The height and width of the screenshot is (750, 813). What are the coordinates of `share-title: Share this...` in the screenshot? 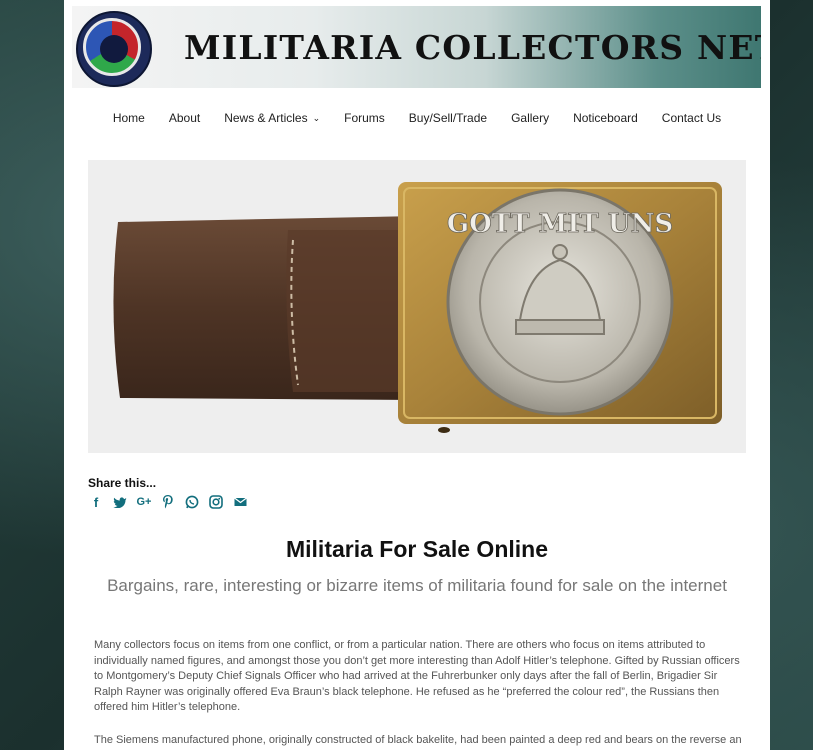 It's located at (122, 483).